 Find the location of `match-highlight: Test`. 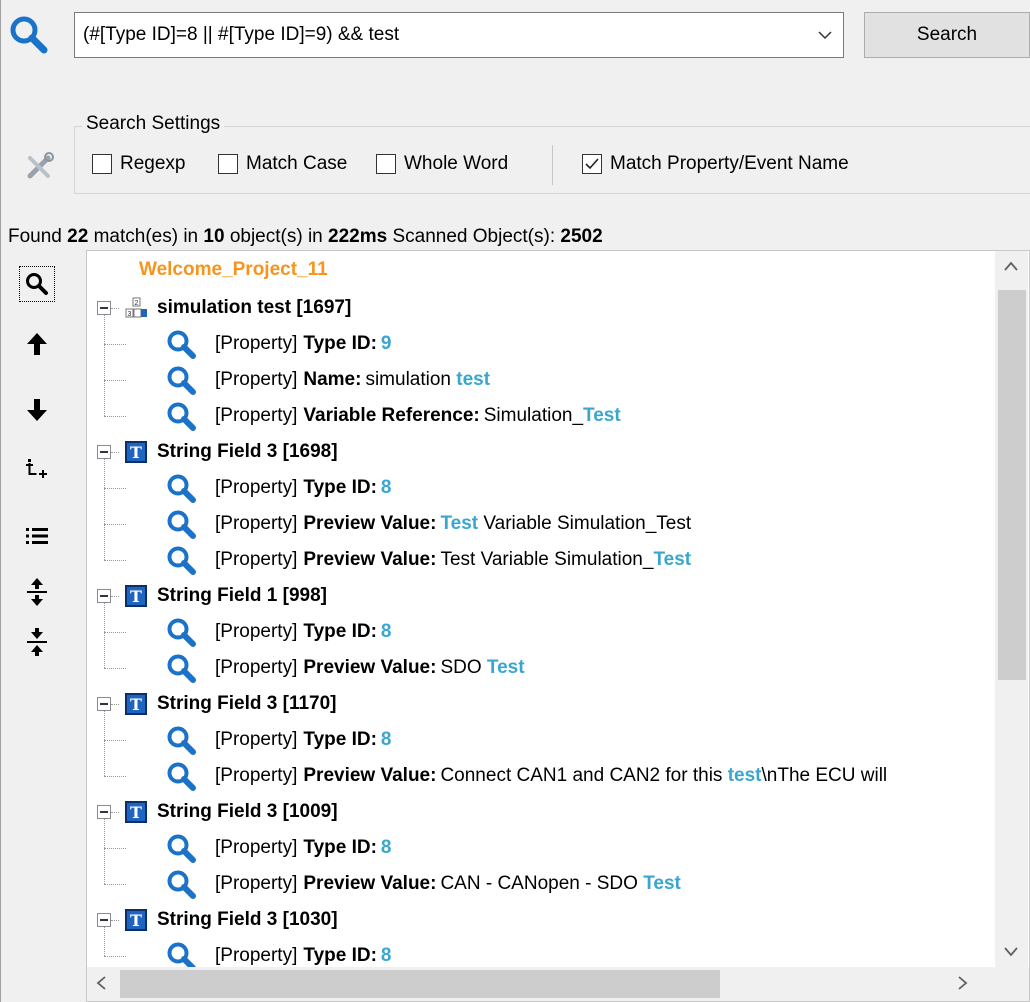

match-highlight: Test is located at coordinates (459, 523).